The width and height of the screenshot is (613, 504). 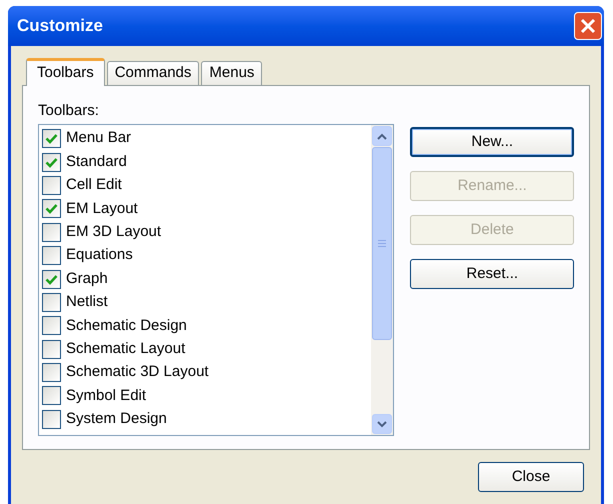 I want to click on toolbar-name: Cell Edit, so click(x=94, y=185).